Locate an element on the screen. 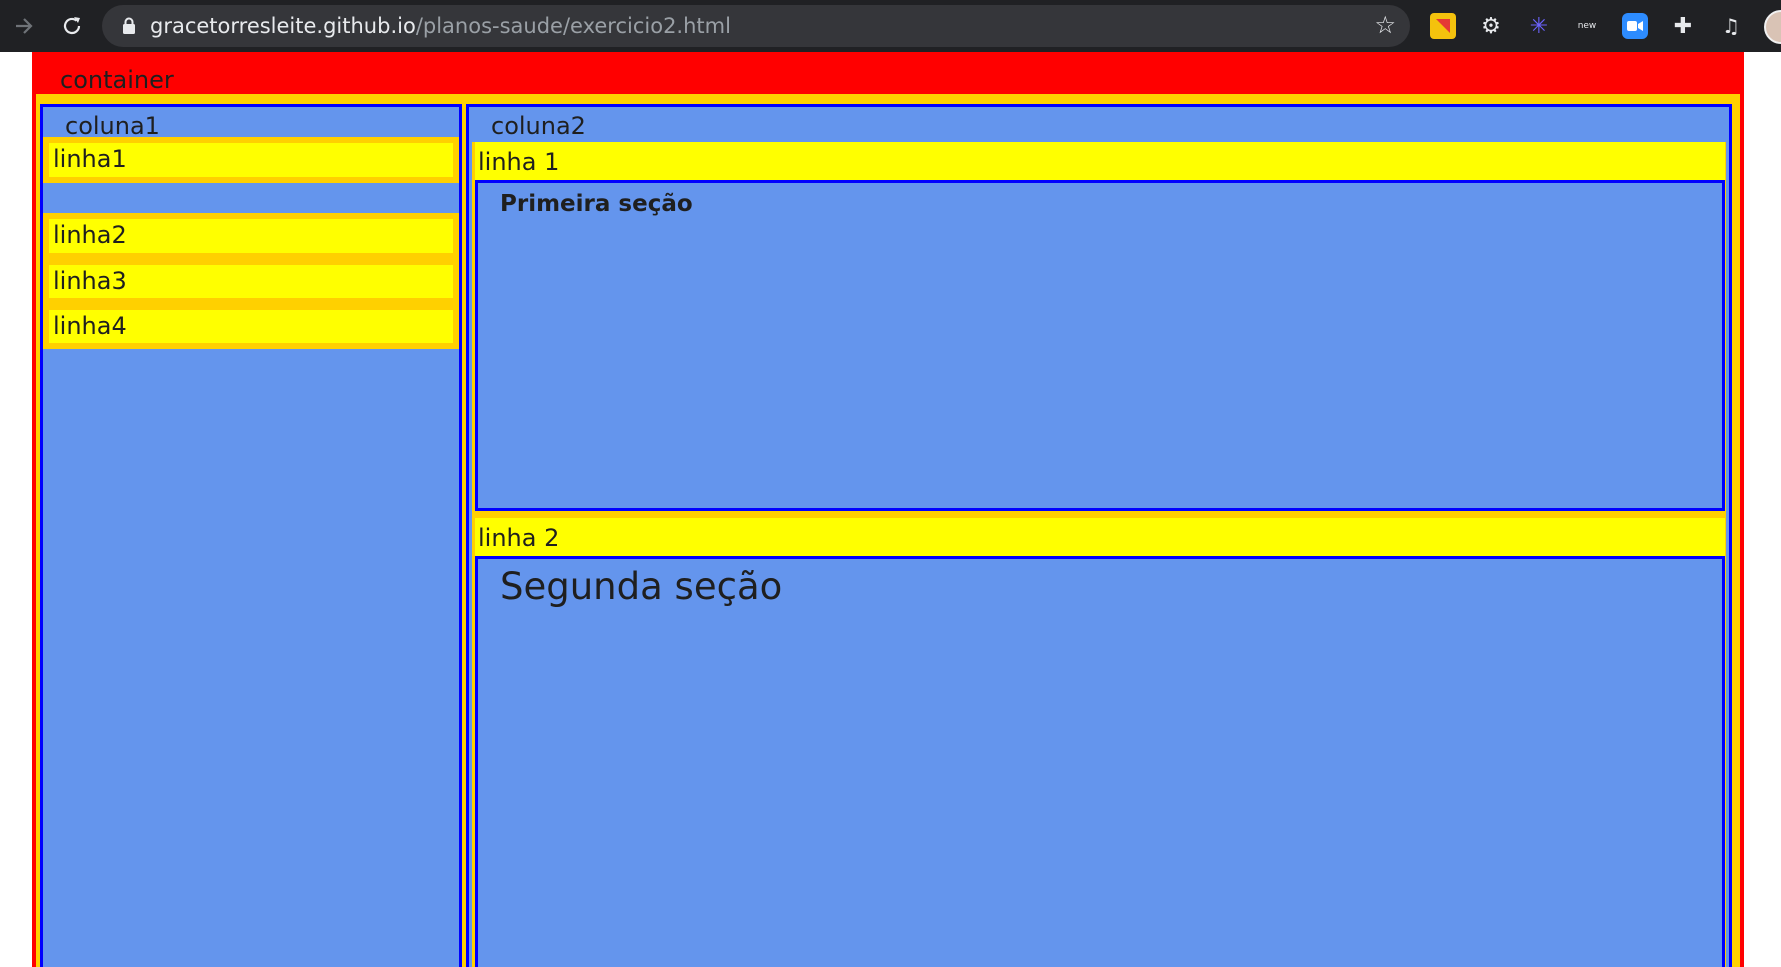 This screenshot has height=967, width=1781. linha1-strip: linha 1 is located at coordinates (1100, 161).